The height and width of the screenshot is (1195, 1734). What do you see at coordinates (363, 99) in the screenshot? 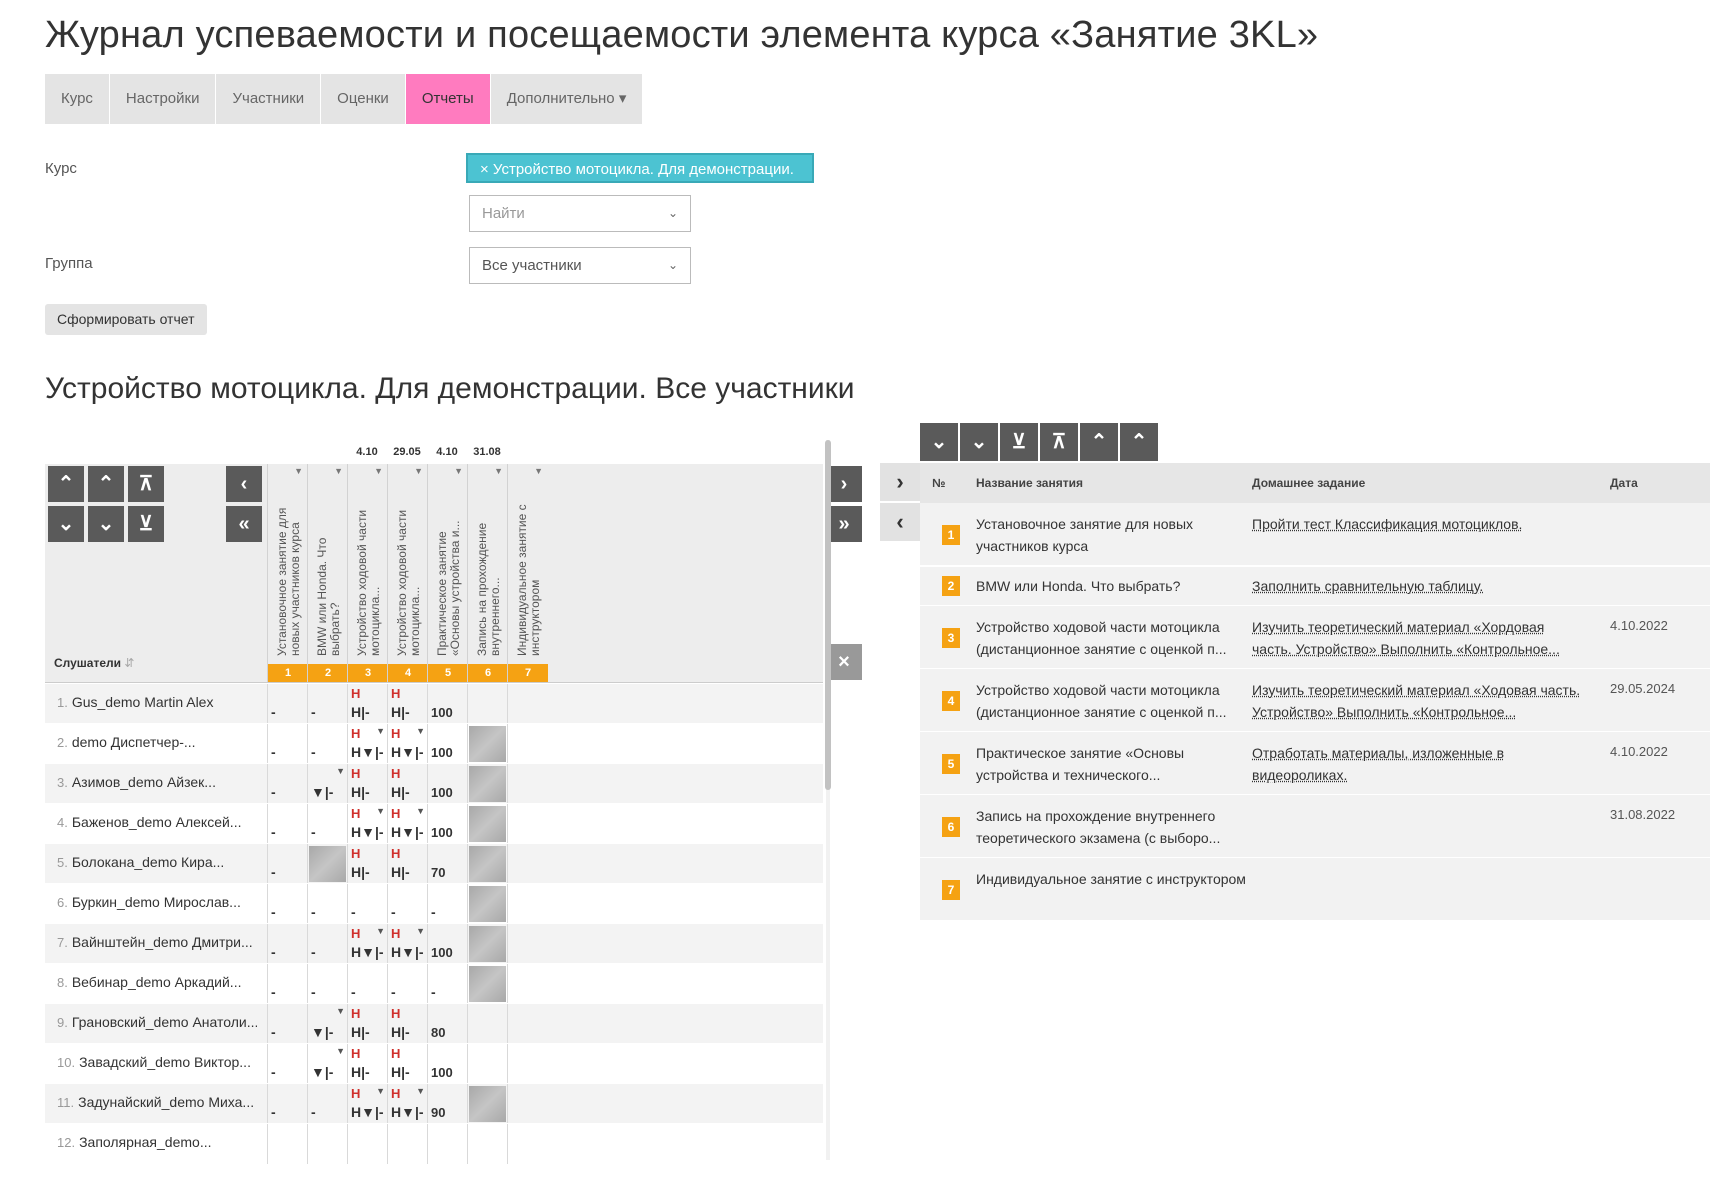
I see `tab-3: Оценки` at bounding box center [363, 99].